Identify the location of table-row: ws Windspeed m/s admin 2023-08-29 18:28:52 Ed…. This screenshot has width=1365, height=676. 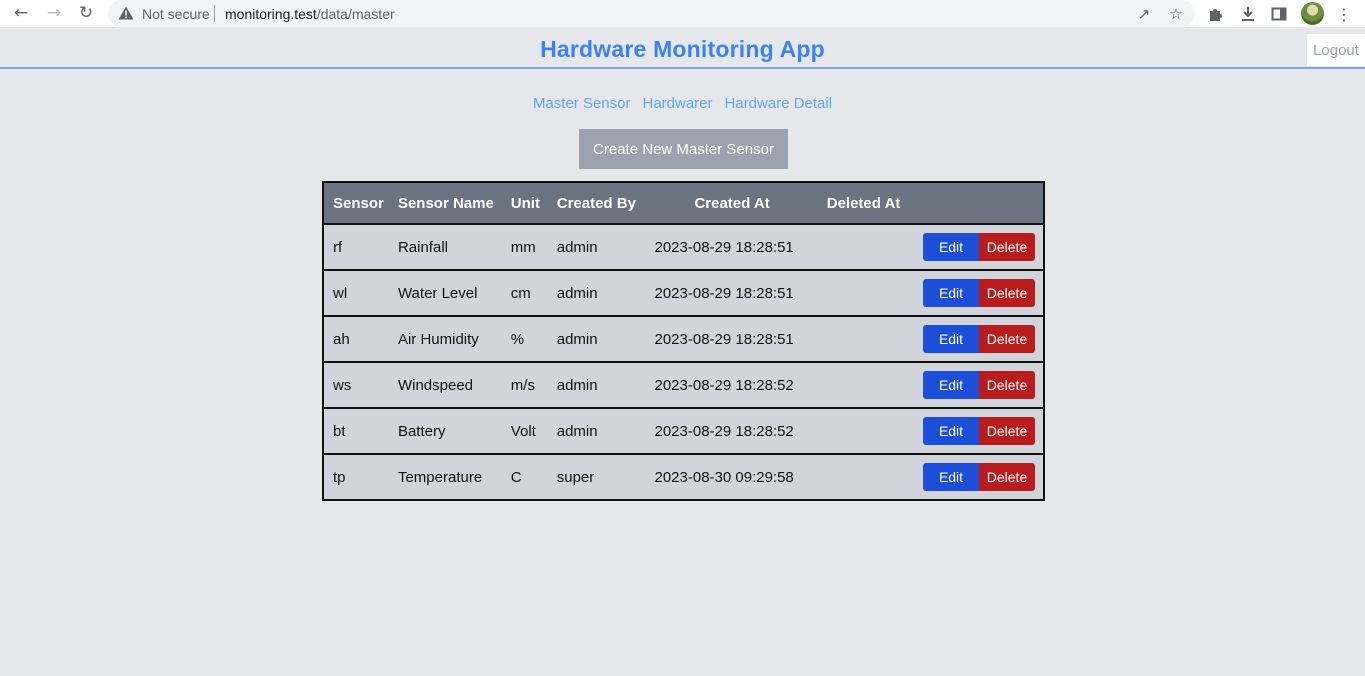
(683, 385).